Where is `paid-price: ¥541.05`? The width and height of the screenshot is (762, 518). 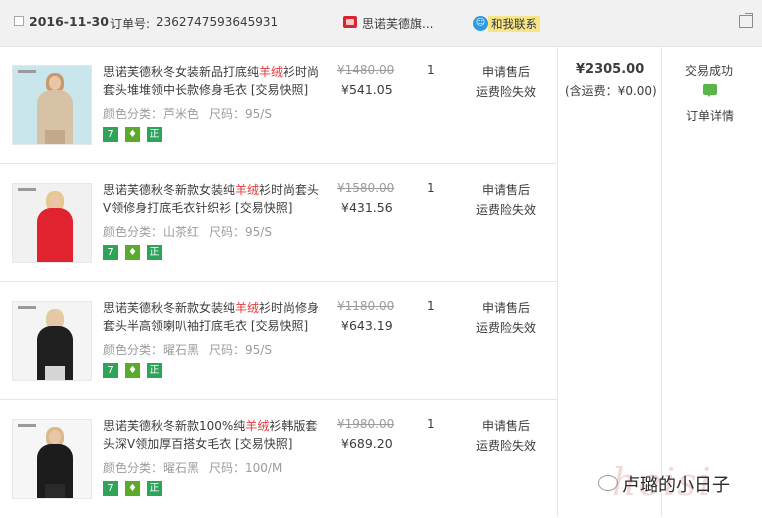
paid-price: ¥541.05 is located at coordinates (367, 89).